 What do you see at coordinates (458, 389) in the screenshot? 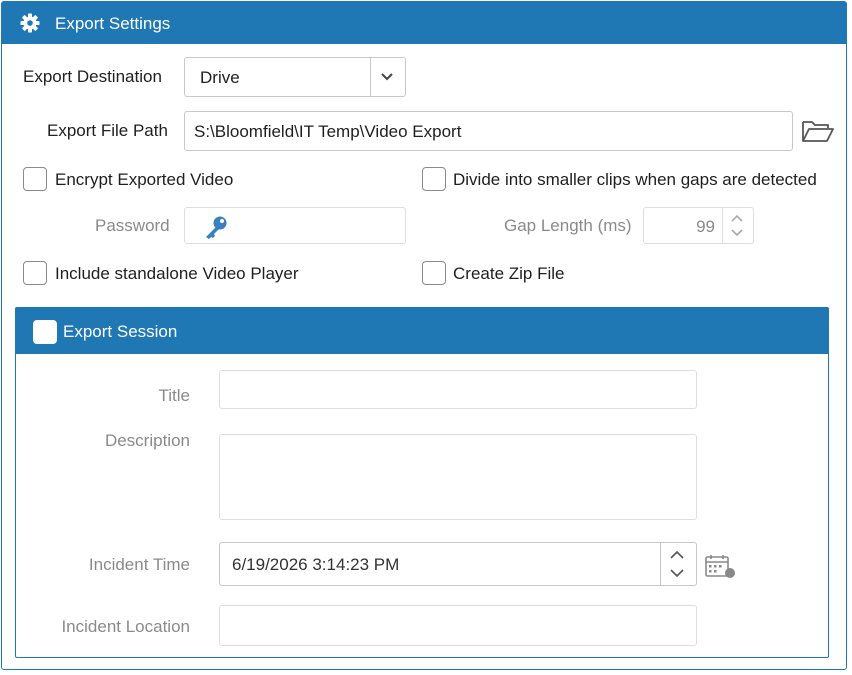
I see `title-input` at bounding box center [458, 389].